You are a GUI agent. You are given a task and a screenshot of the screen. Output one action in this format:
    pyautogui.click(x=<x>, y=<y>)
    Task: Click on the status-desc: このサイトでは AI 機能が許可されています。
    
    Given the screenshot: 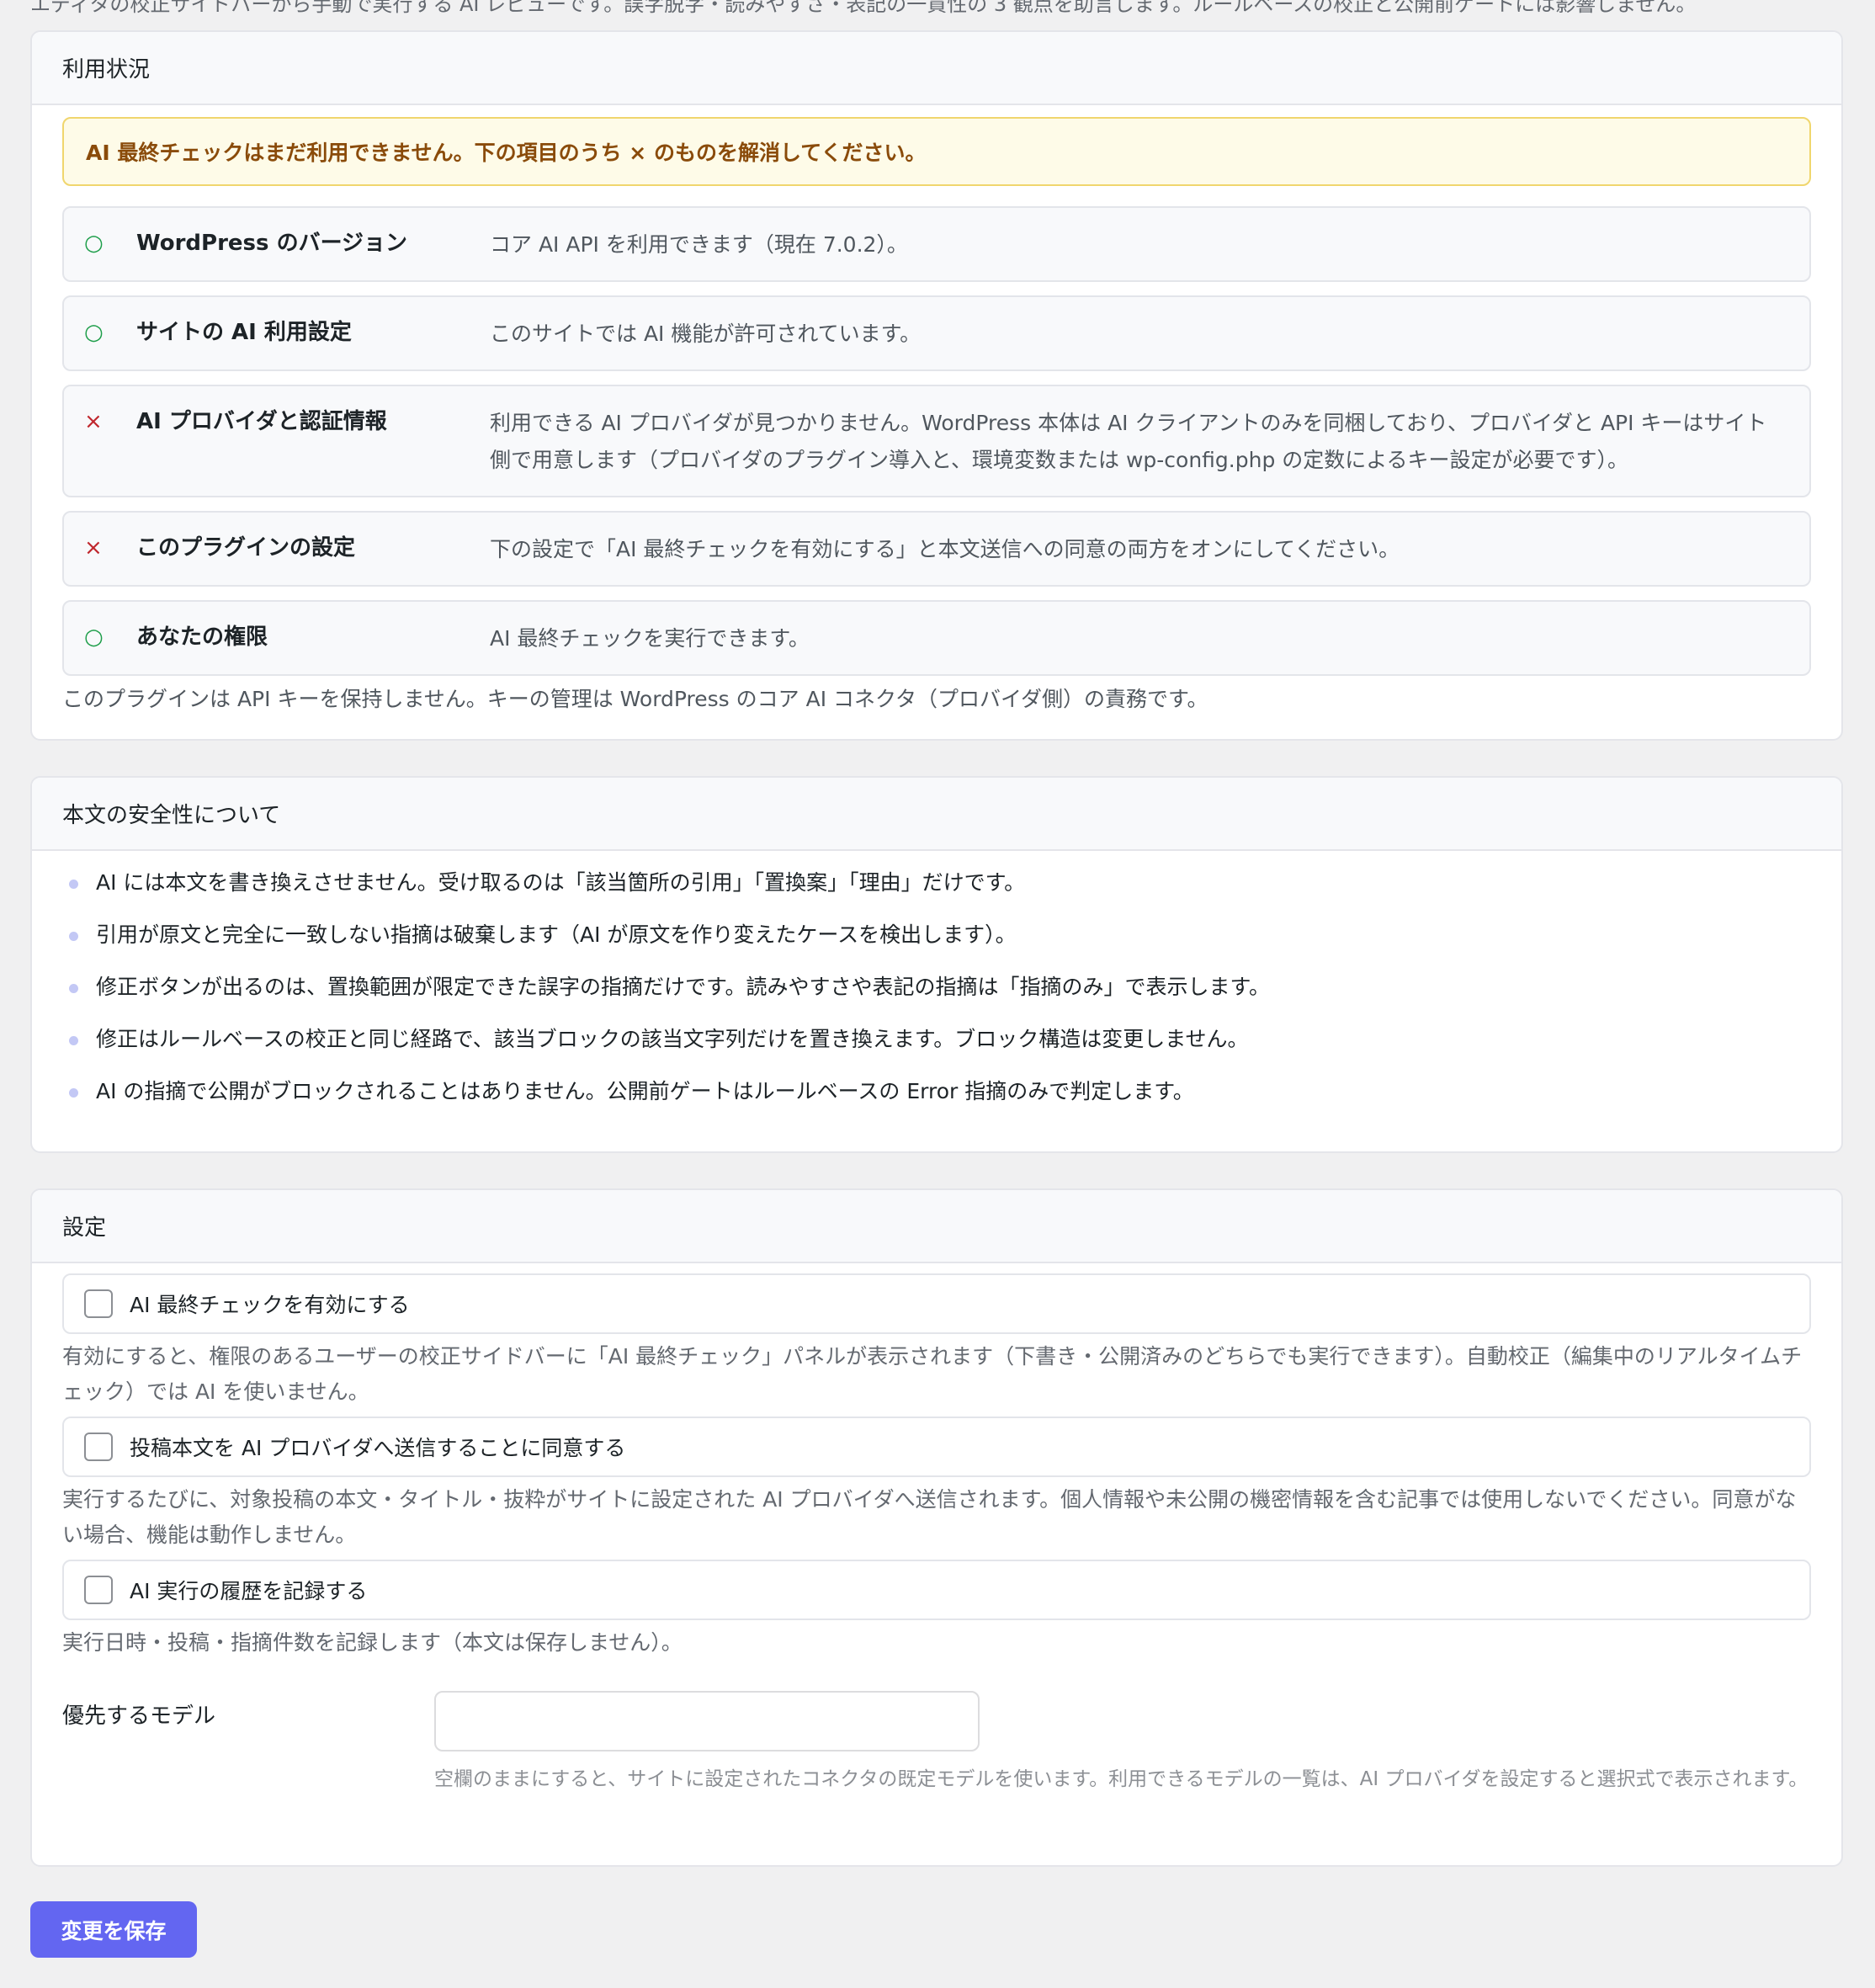 What is the action you would take?
    pyautogui.click(x=706, y=334)
    